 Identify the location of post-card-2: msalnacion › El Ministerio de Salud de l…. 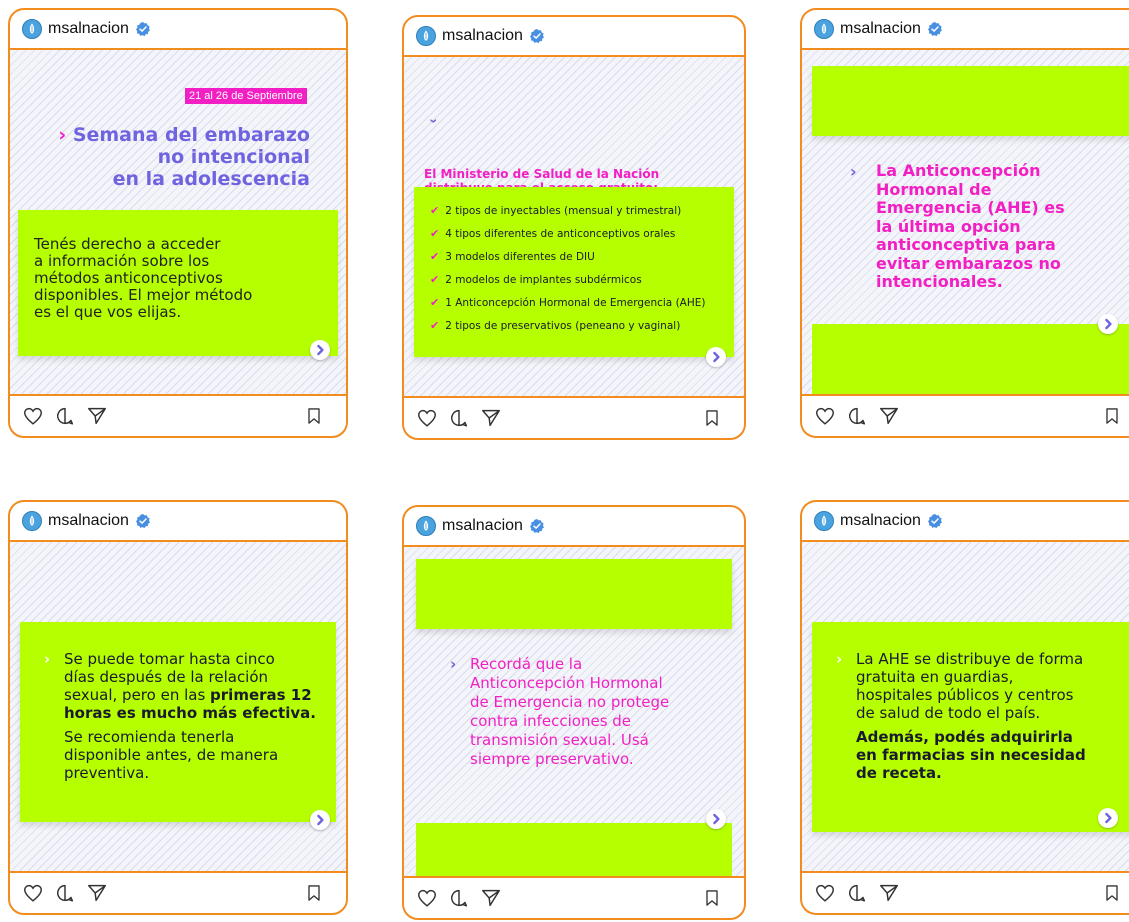
(574, 227).